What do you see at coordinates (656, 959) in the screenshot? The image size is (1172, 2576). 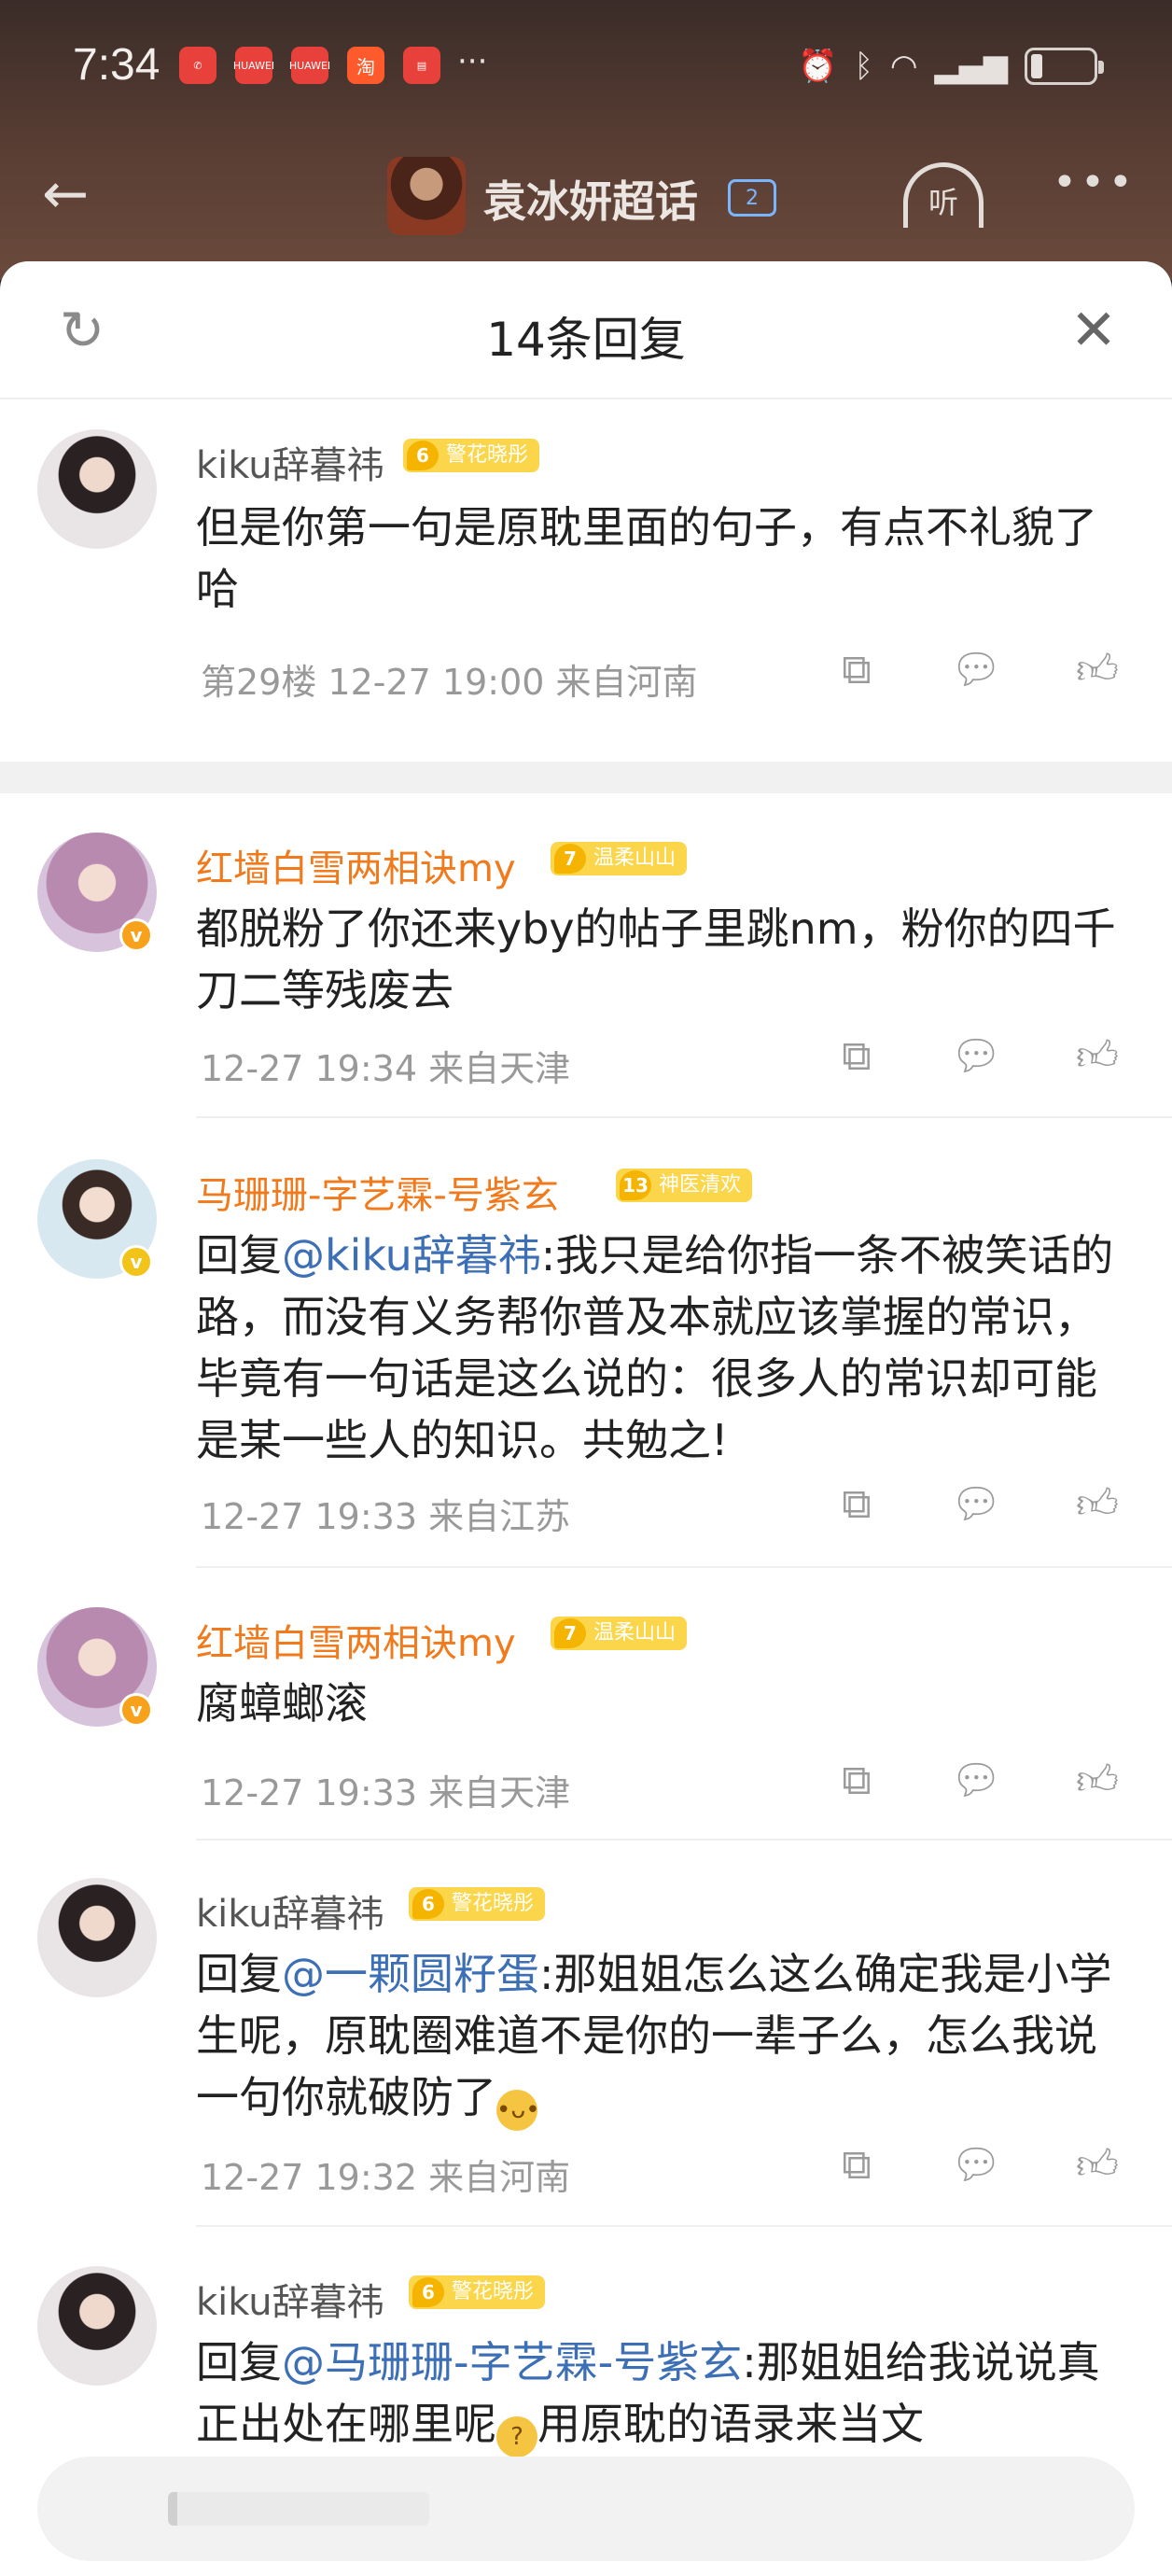 I see `reply-content: 都脱粉了你还来yby的帖子里跳nm，粉你的四千刀二等残废去` at bounding box center [656, 959].